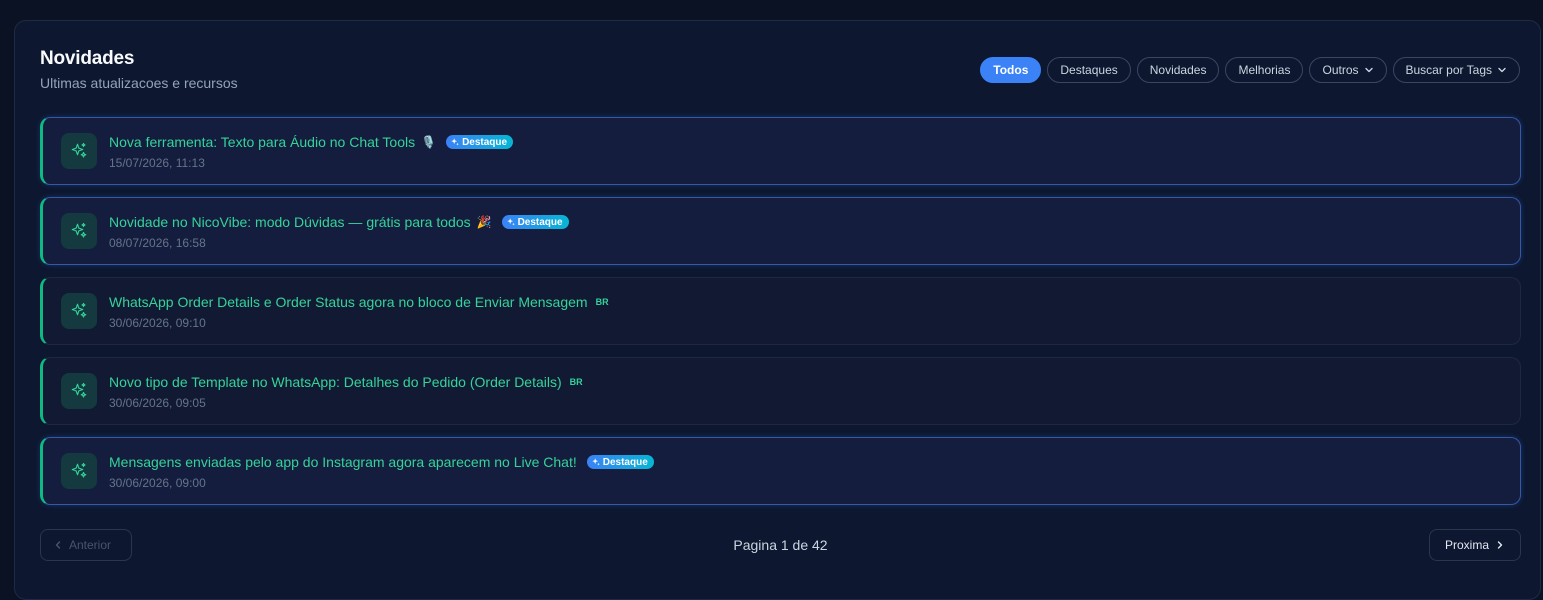  I want to click on filter-tags-dropdown: Buscar por Tags, so click(1456, 70).